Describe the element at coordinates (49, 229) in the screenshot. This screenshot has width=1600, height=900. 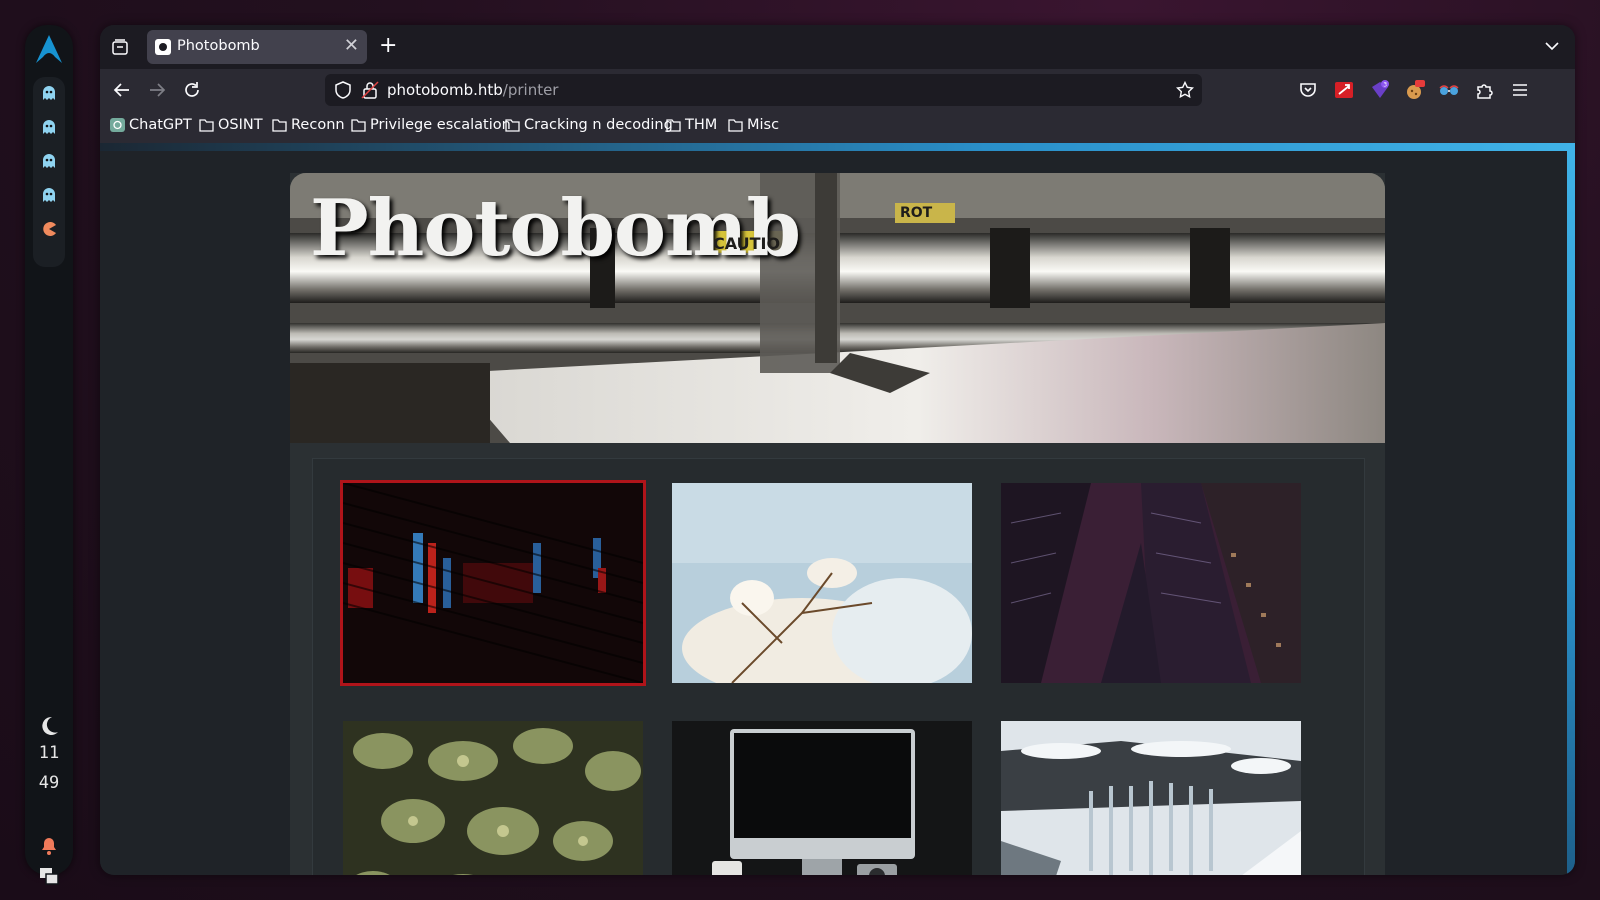
I see `pacman-icon` at that location.